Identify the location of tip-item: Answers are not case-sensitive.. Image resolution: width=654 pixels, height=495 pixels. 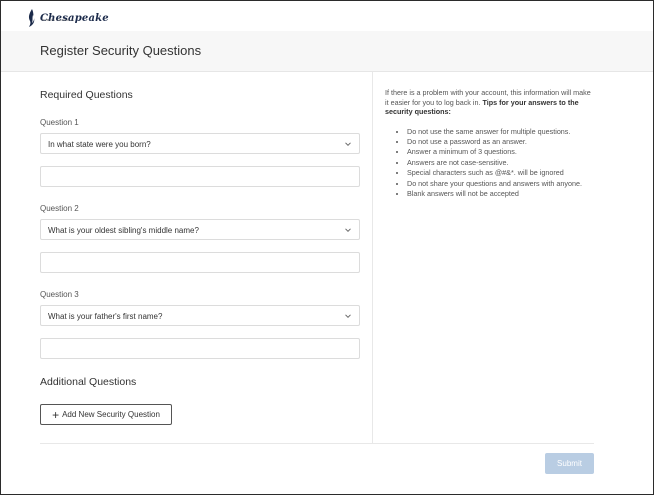
(501, 163).